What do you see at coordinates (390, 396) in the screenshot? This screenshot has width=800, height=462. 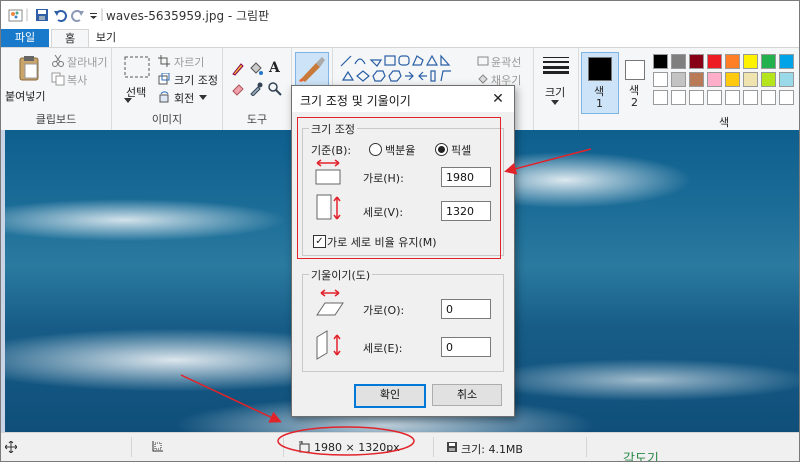 I see `ok-button: 확인` at bounding box center [390, 396].